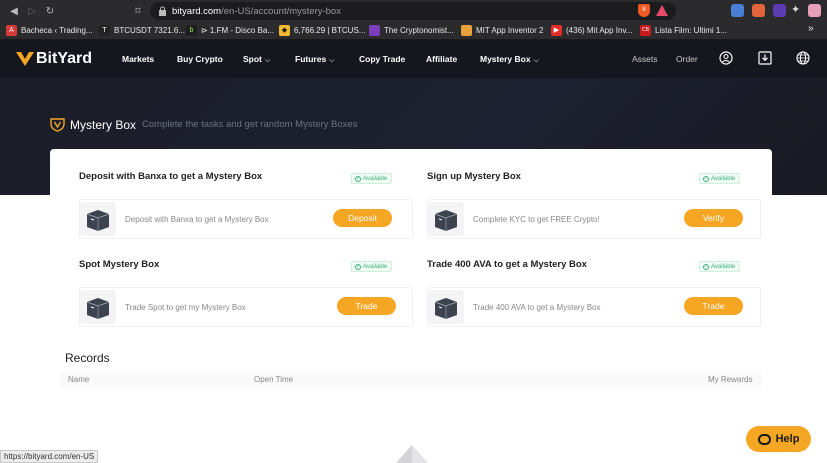  Describe the element at coordinates (185, 307) in the screenshot. I see `task-description: Trade Spot to get my Mystery Box` at that location.